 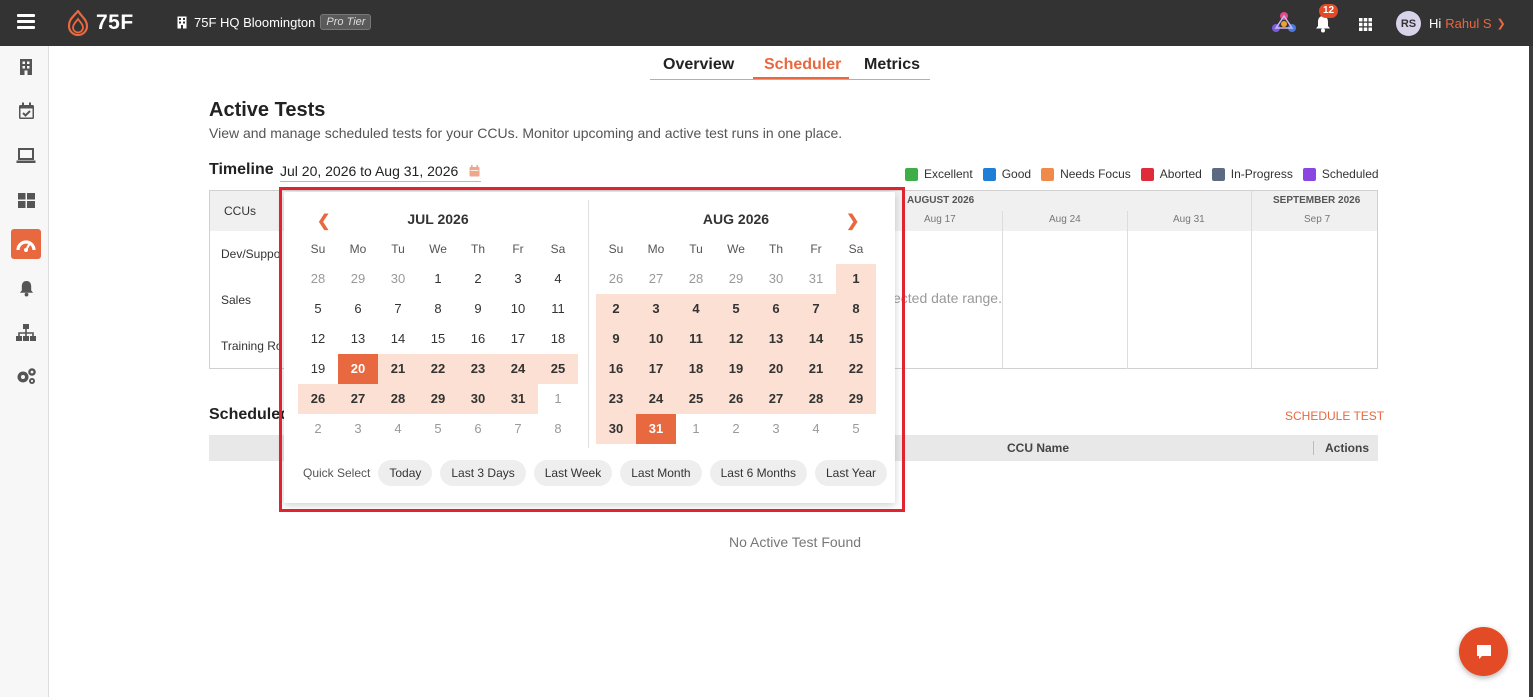 What do you see at coordinates (1065, 219) in the screenshot?
I see `week-label: Aug 24` at bounding box center [1065, 219].